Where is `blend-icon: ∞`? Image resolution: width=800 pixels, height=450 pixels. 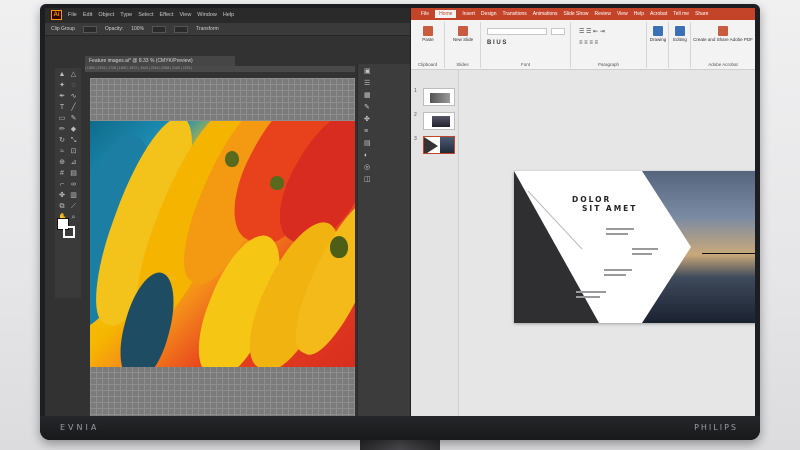
blend-icon: ∞ is located at coordinates (74, 185).